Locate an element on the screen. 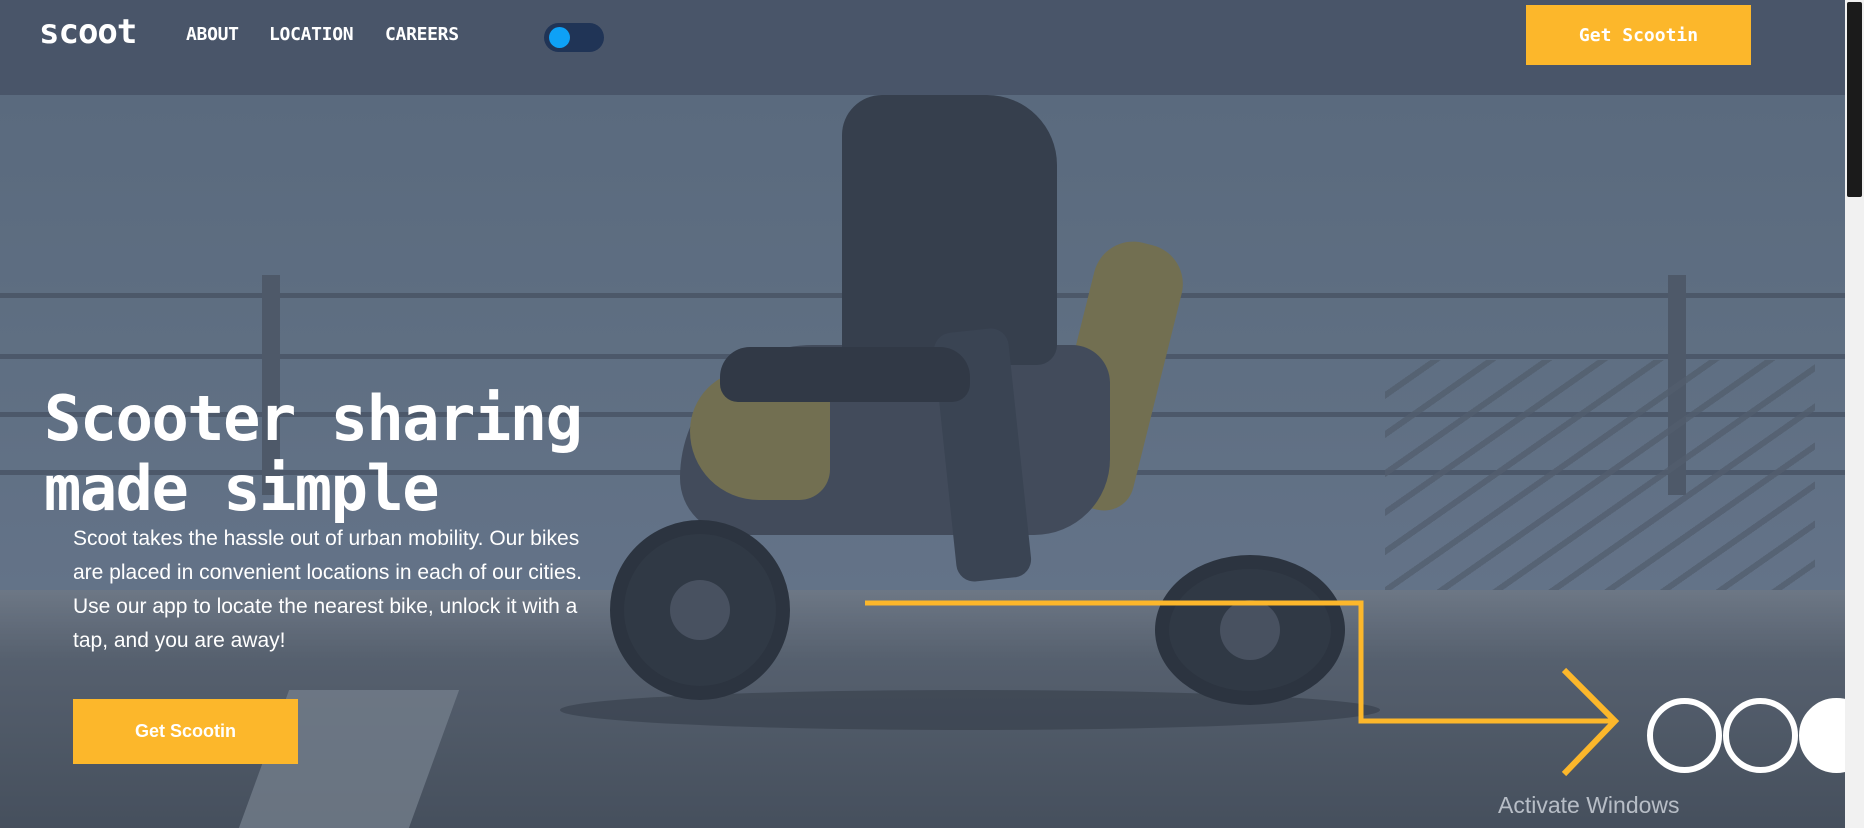 Image resolution: width=1864 pixels, height=828 pixels. get-scootin-hero-button: Get Scootin is located at coordinates (185, 731).